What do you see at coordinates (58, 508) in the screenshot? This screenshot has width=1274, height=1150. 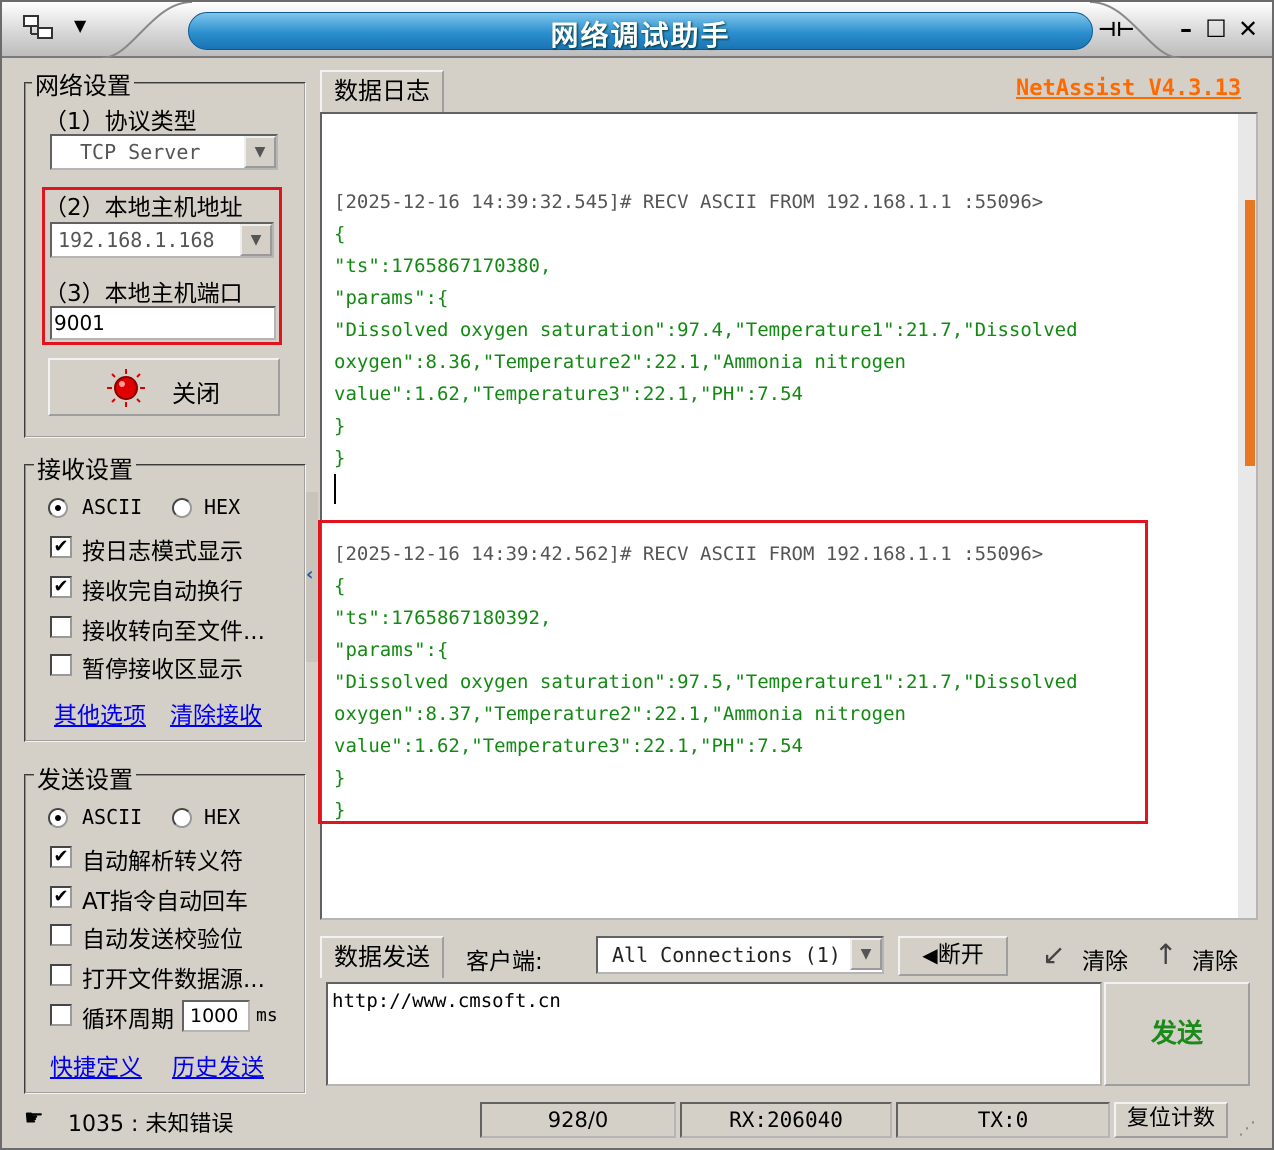 I see `receive-ascii-radio` at bounding box center [58, 508].